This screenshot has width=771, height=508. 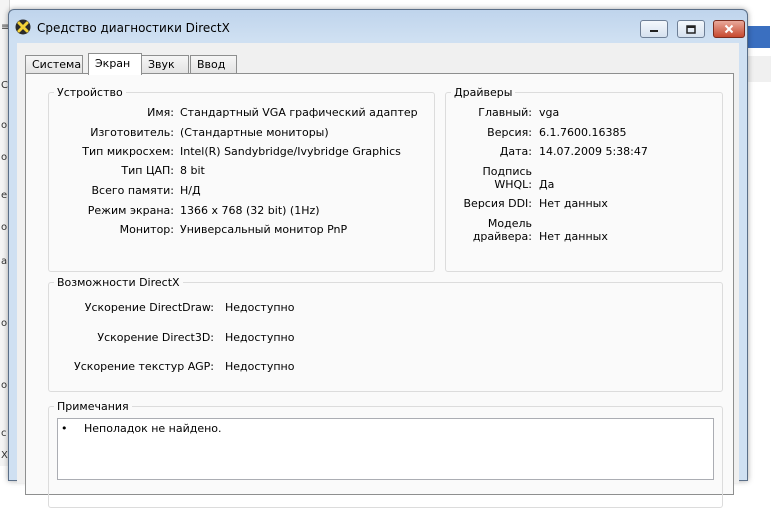 What do you see at coordinates (144, 366) in the screenshot?
I see `agp-label: Ускорение текстур AGP:` at bounding box center [144, 366].